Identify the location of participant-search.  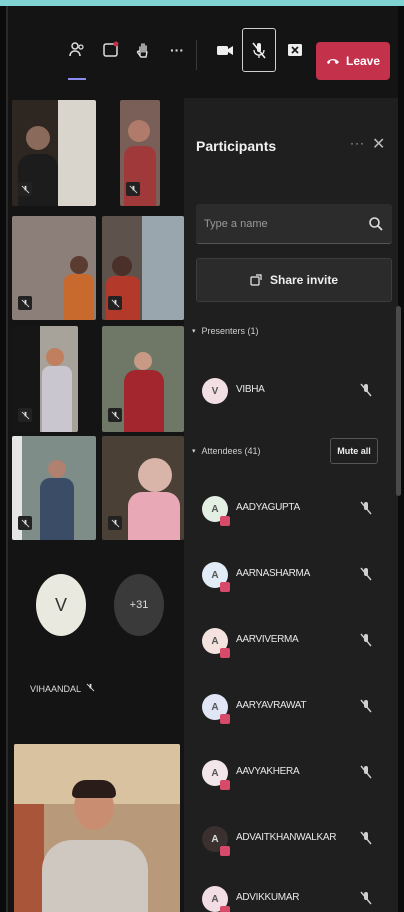
(294, 224).